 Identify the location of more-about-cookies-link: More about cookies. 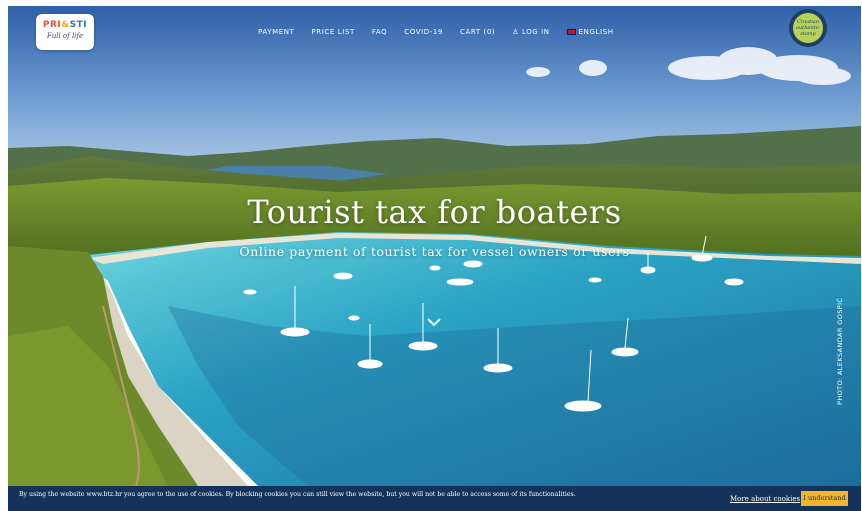
(765, 499).